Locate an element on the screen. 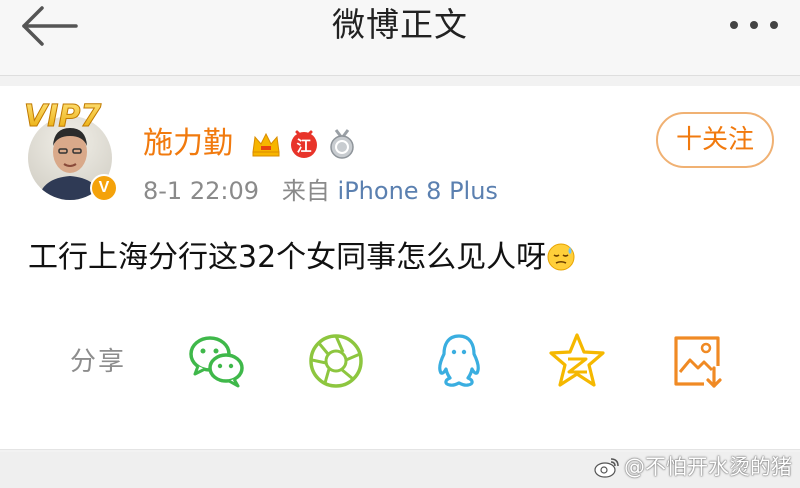 This screenshot has width=800, height=488. author-name: 施力勤 is located at coordinates (188, 144).